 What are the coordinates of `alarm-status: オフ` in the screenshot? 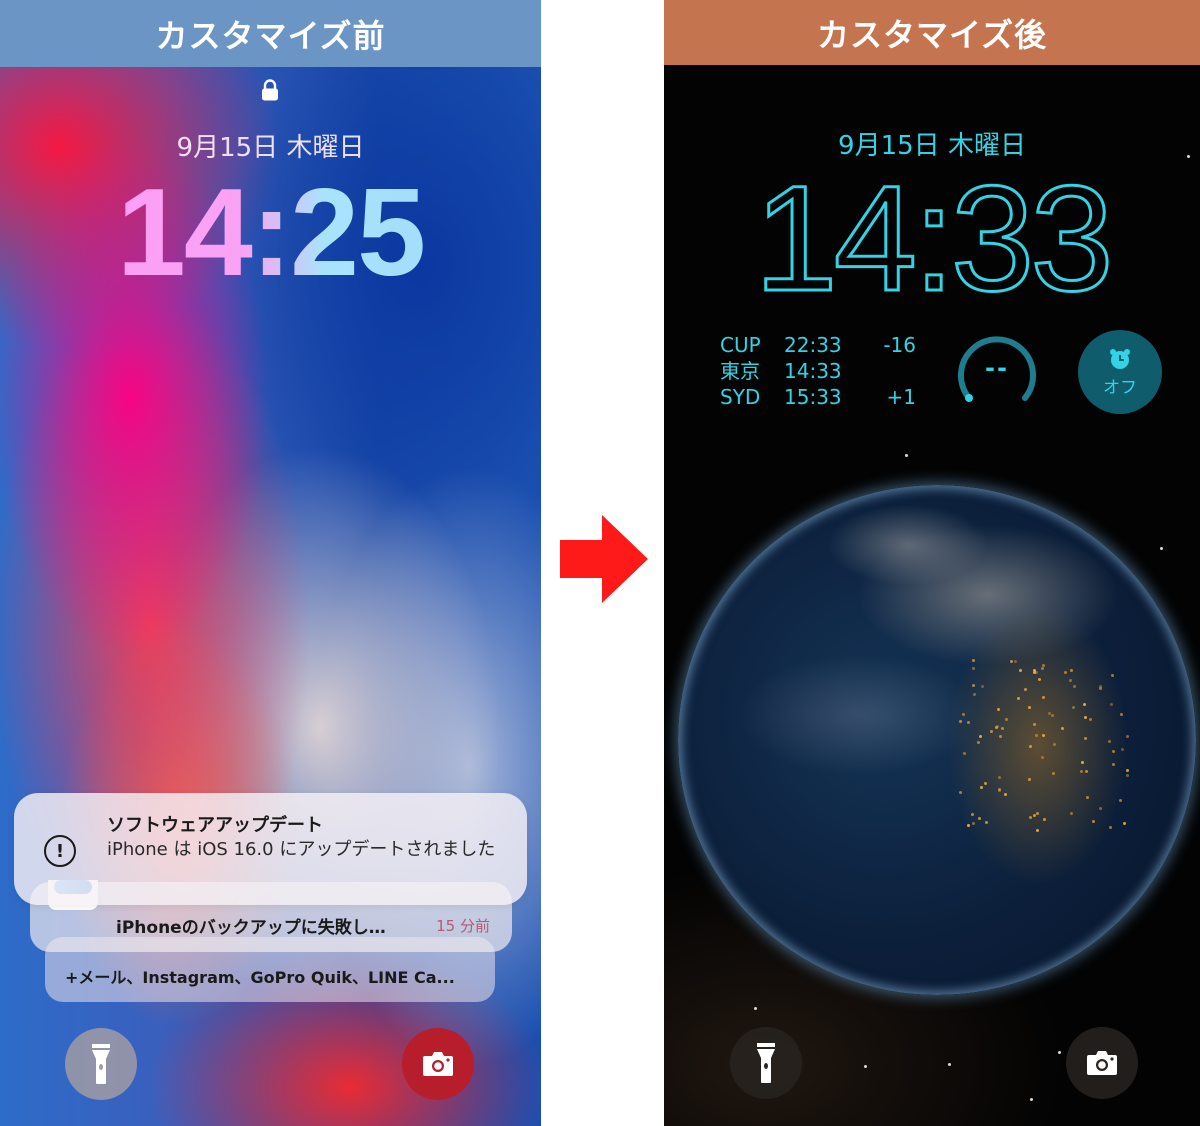 It's located at (1120, 387).